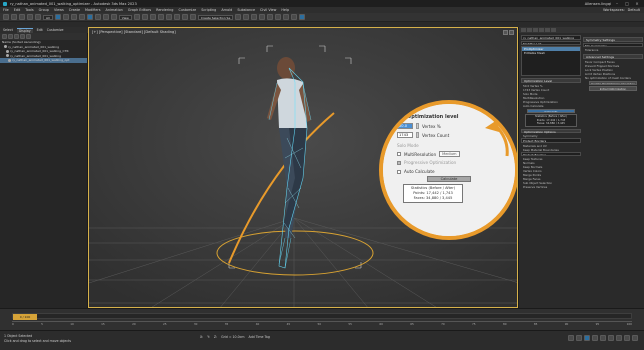 This screenshot has width=644, height=350. What do you see at coordinates (627, 338) in the screenshot?
I see `orbit-icon` at bounding box center [627, 338].